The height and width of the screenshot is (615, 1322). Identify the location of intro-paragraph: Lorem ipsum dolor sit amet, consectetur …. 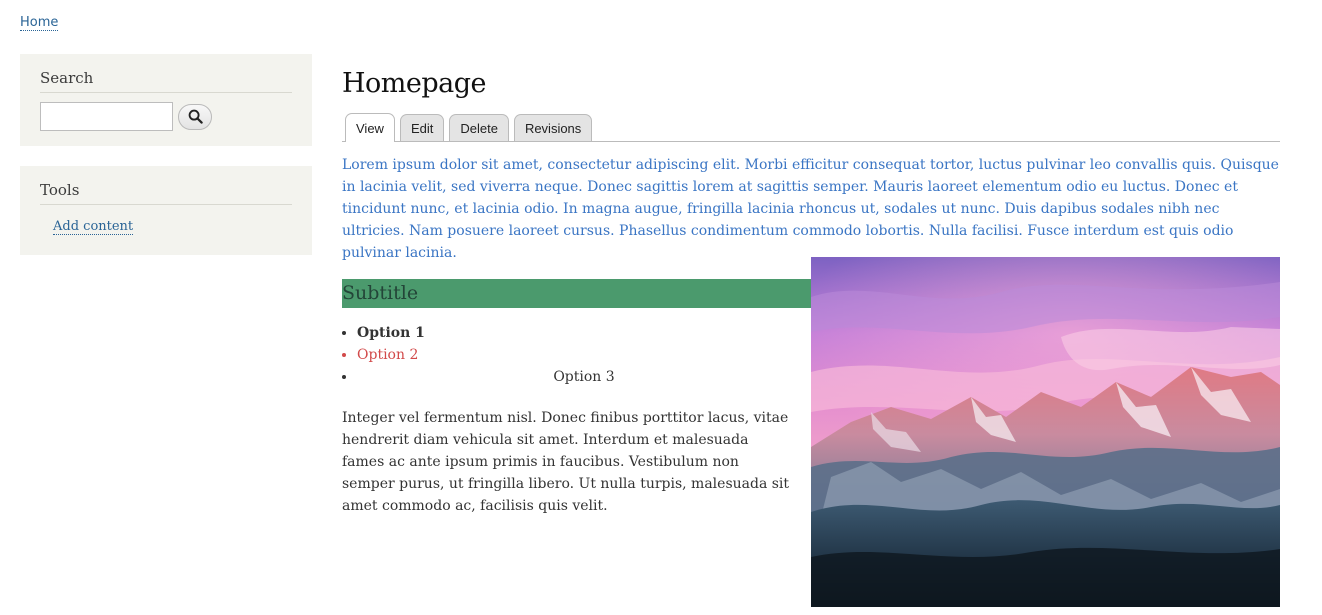
(810, 209).